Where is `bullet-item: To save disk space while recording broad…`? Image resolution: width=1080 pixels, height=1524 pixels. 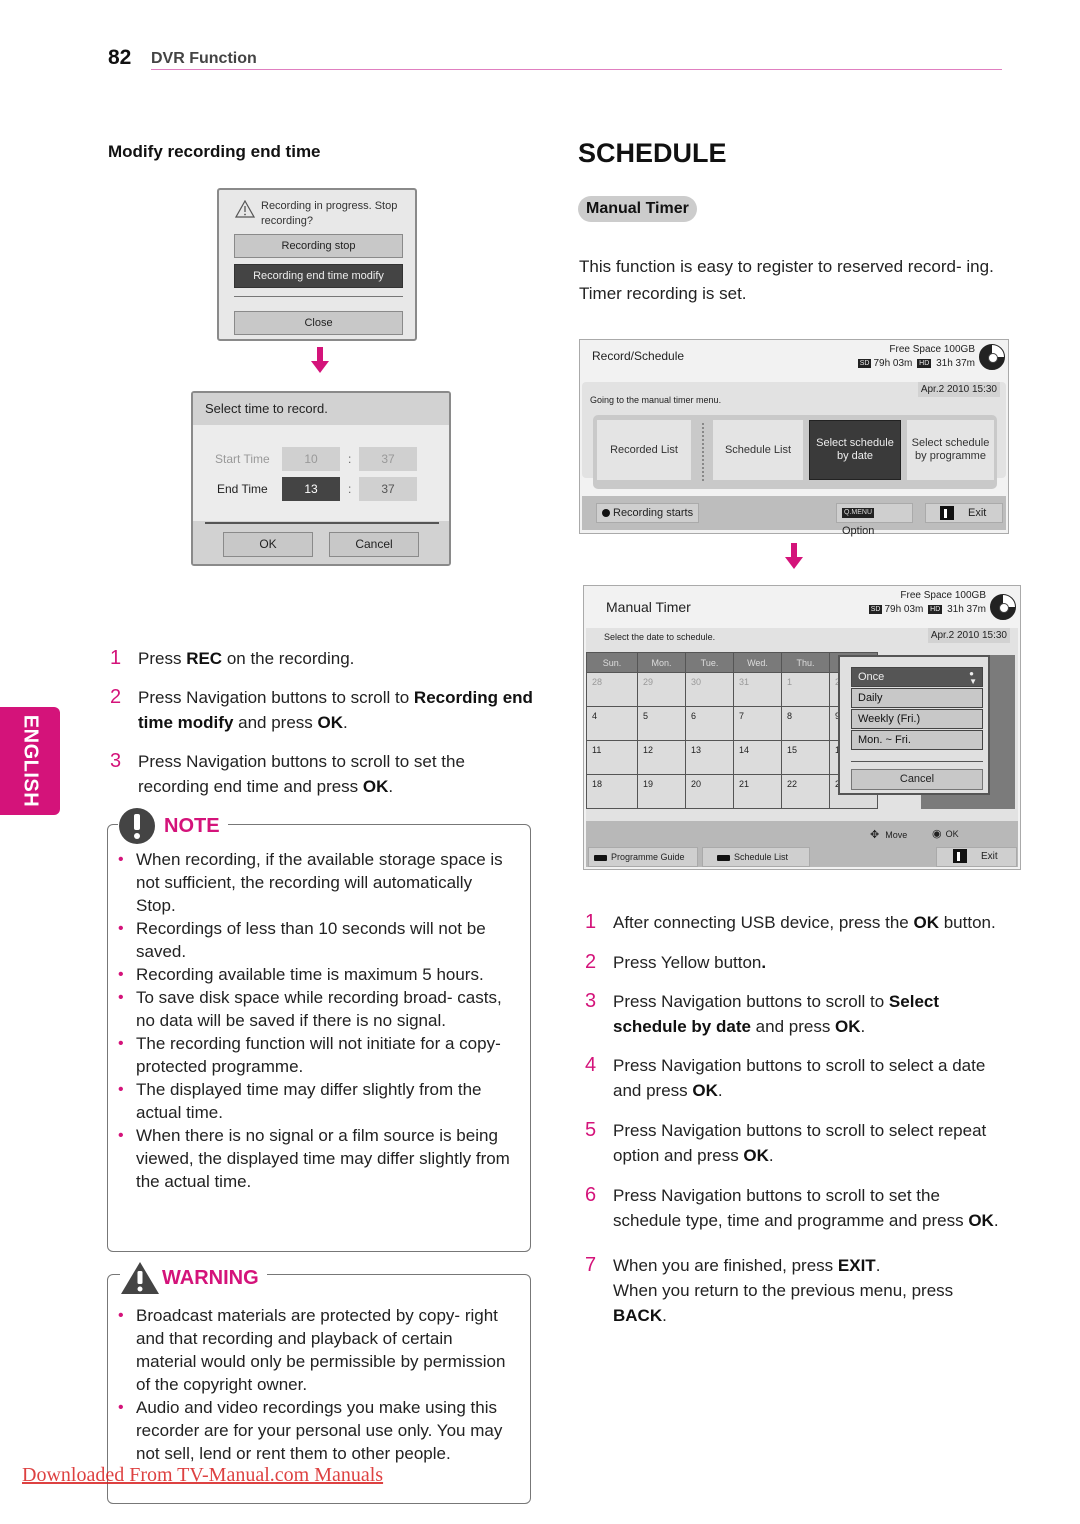 bullet-item: To save disk space while recording broad… is located at coordinates (314, 1009).